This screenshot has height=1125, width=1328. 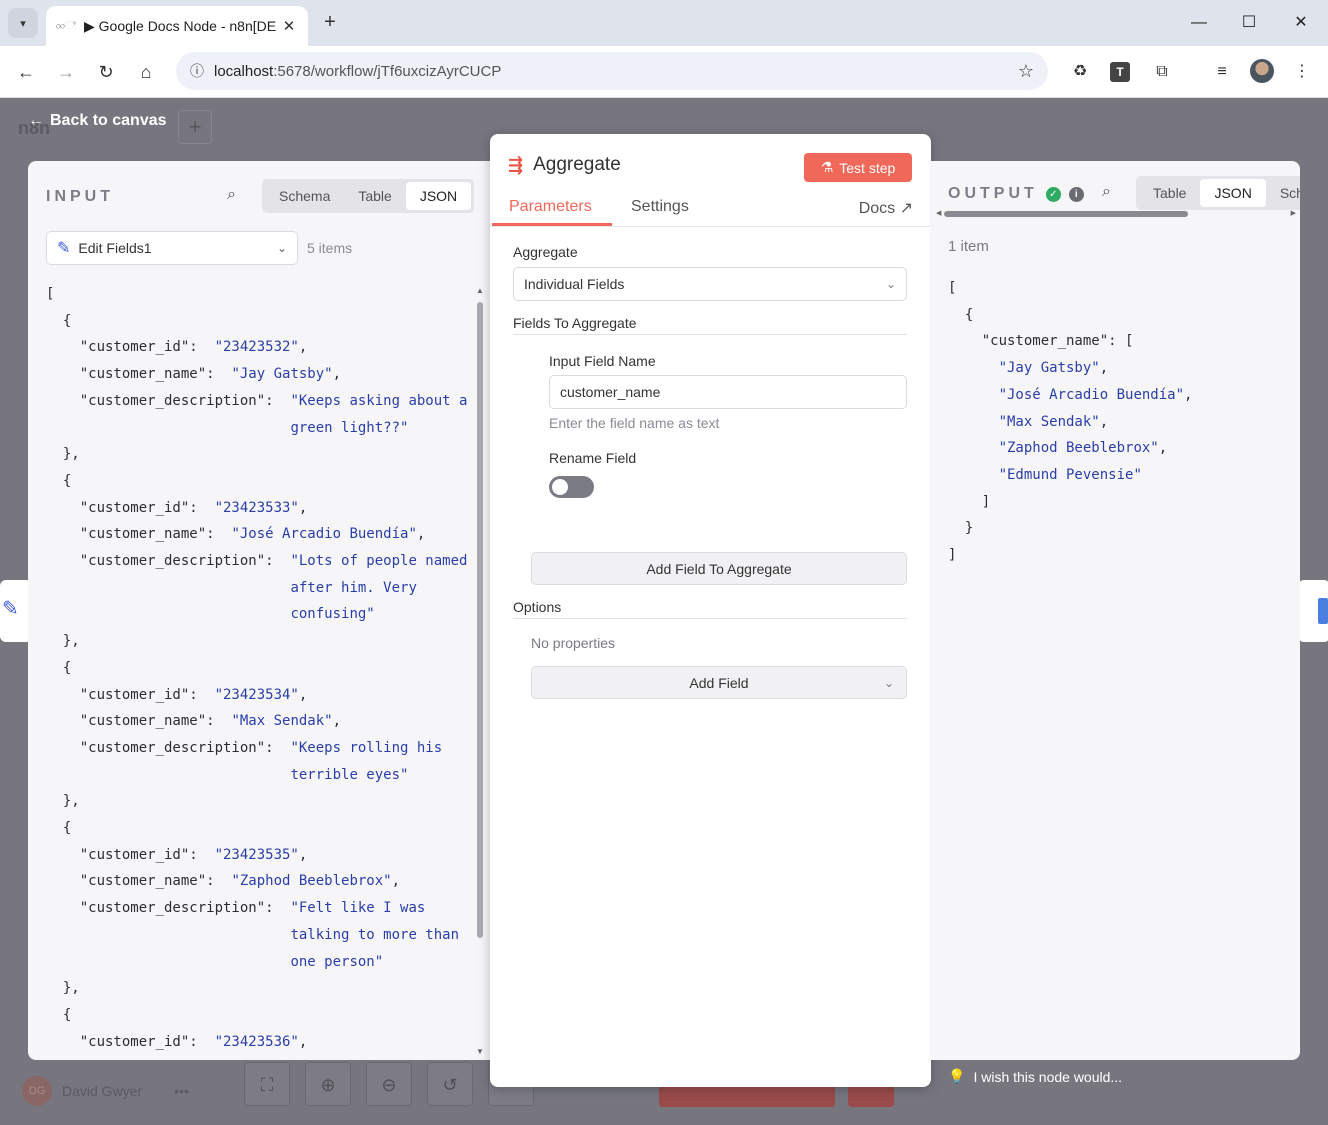 What do you see at coordinates (10, 609) in the screenshot?
I see `pencil-icon: ✎` at bounding box center [10, 609].